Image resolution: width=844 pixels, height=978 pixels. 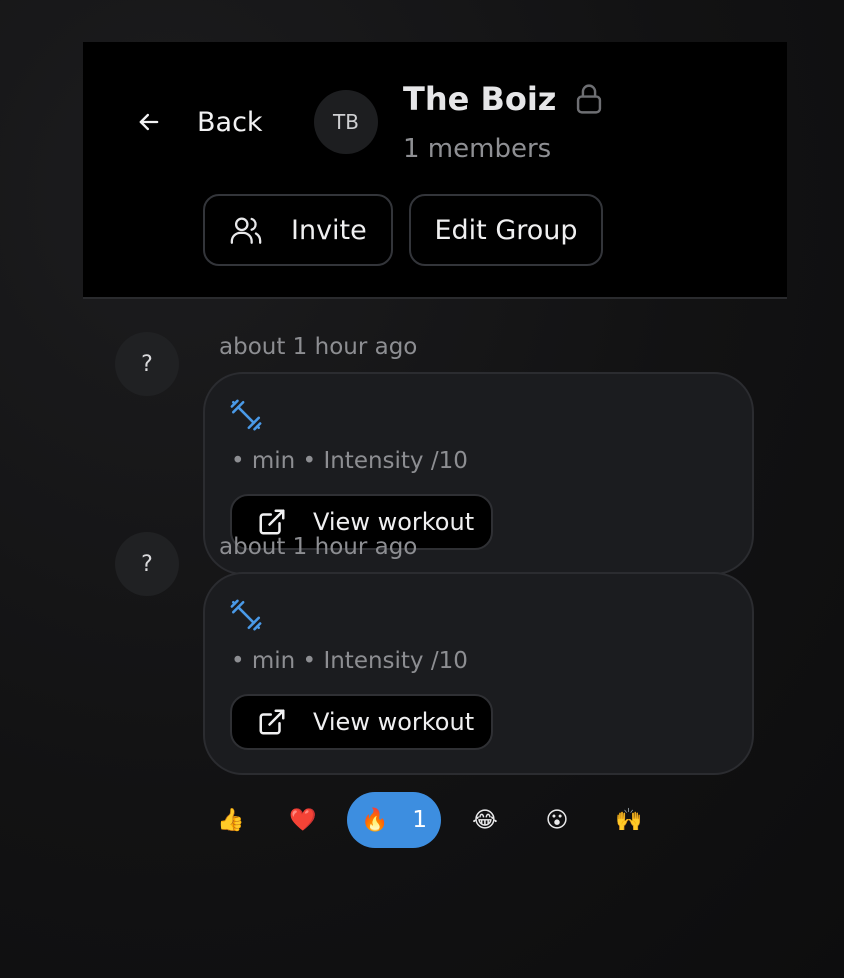 I want to click on invite-button: Invite, so click(x=298, y=230).